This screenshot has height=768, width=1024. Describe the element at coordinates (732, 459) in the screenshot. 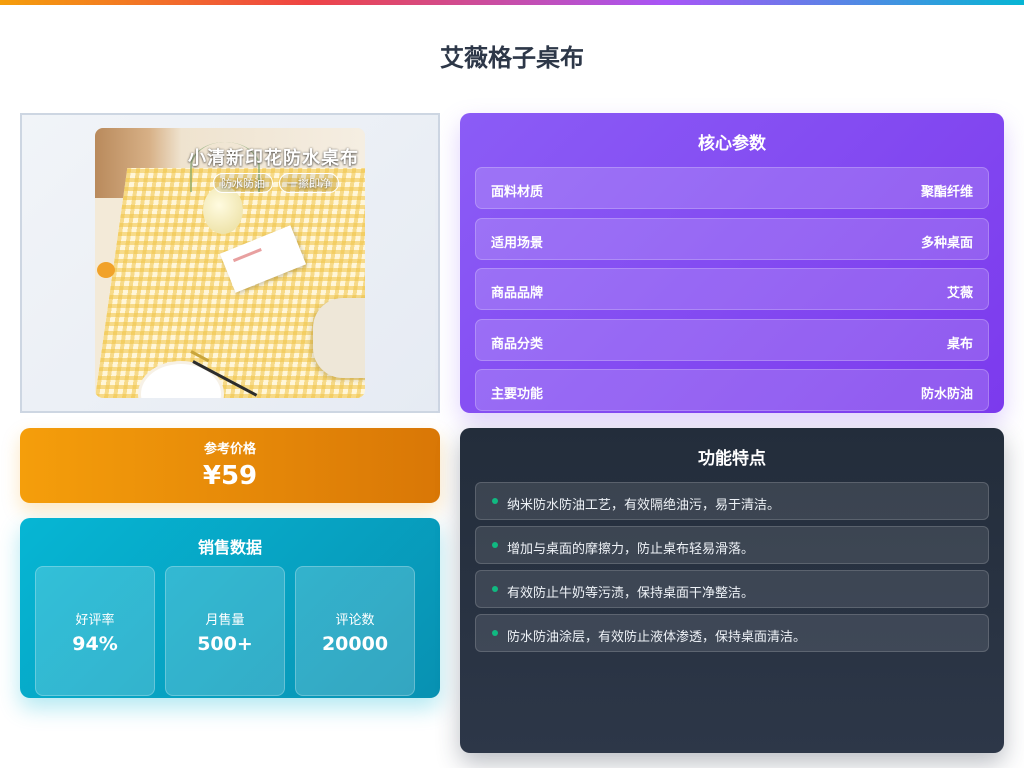

I see `features-title: 功能特点` at that location.